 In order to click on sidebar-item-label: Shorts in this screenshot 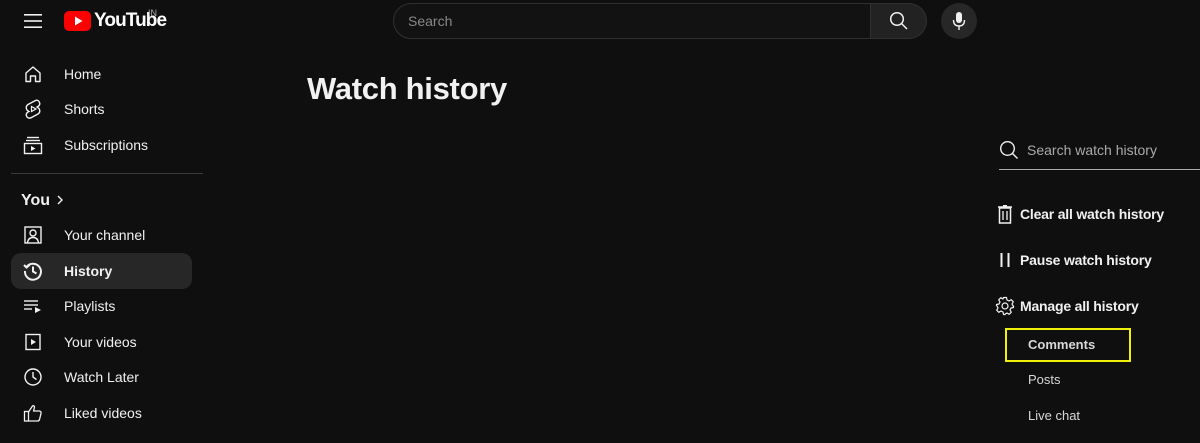, I will do `click(84, 109)`.